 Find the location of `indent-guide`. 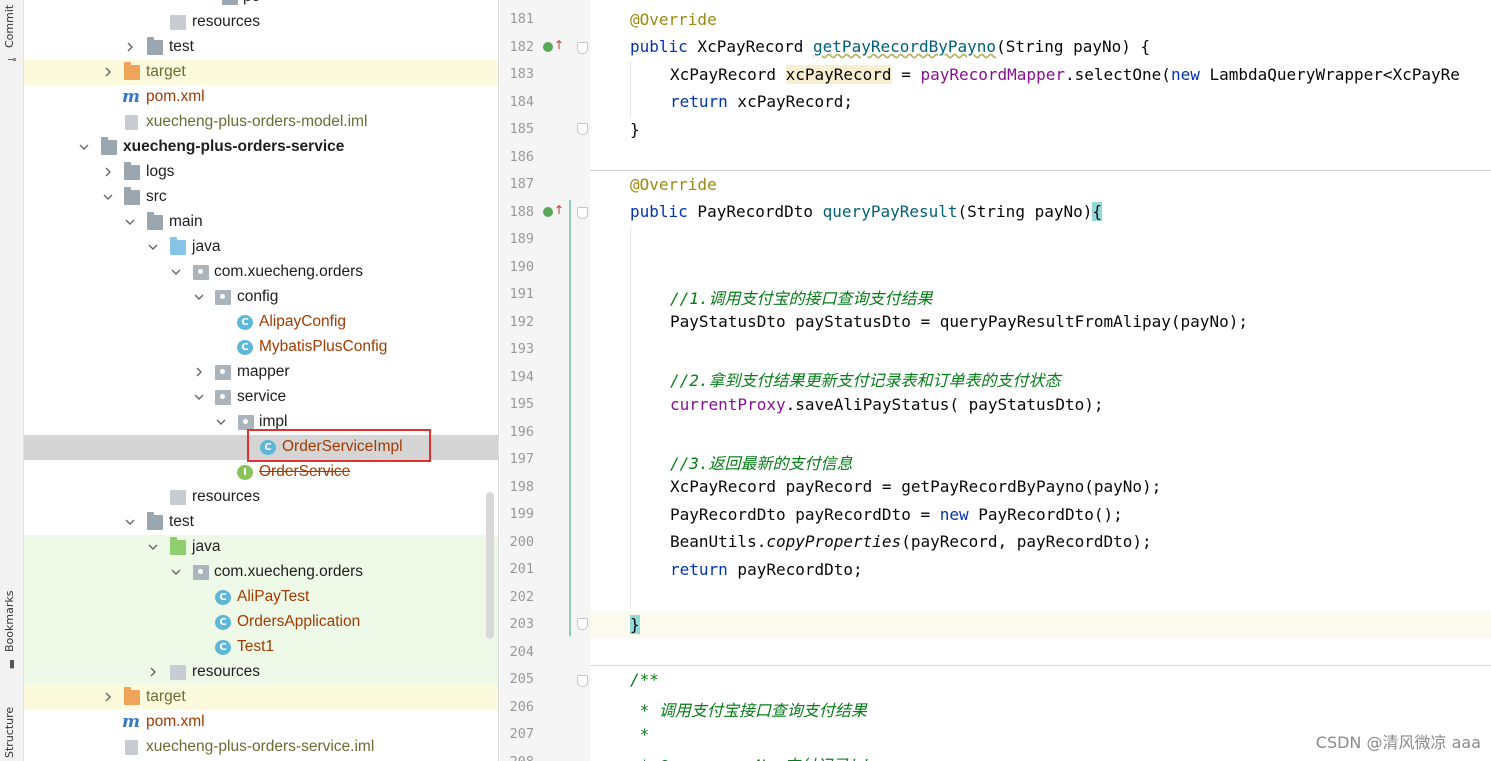

indent-guide is located at coordinates (630, 418).